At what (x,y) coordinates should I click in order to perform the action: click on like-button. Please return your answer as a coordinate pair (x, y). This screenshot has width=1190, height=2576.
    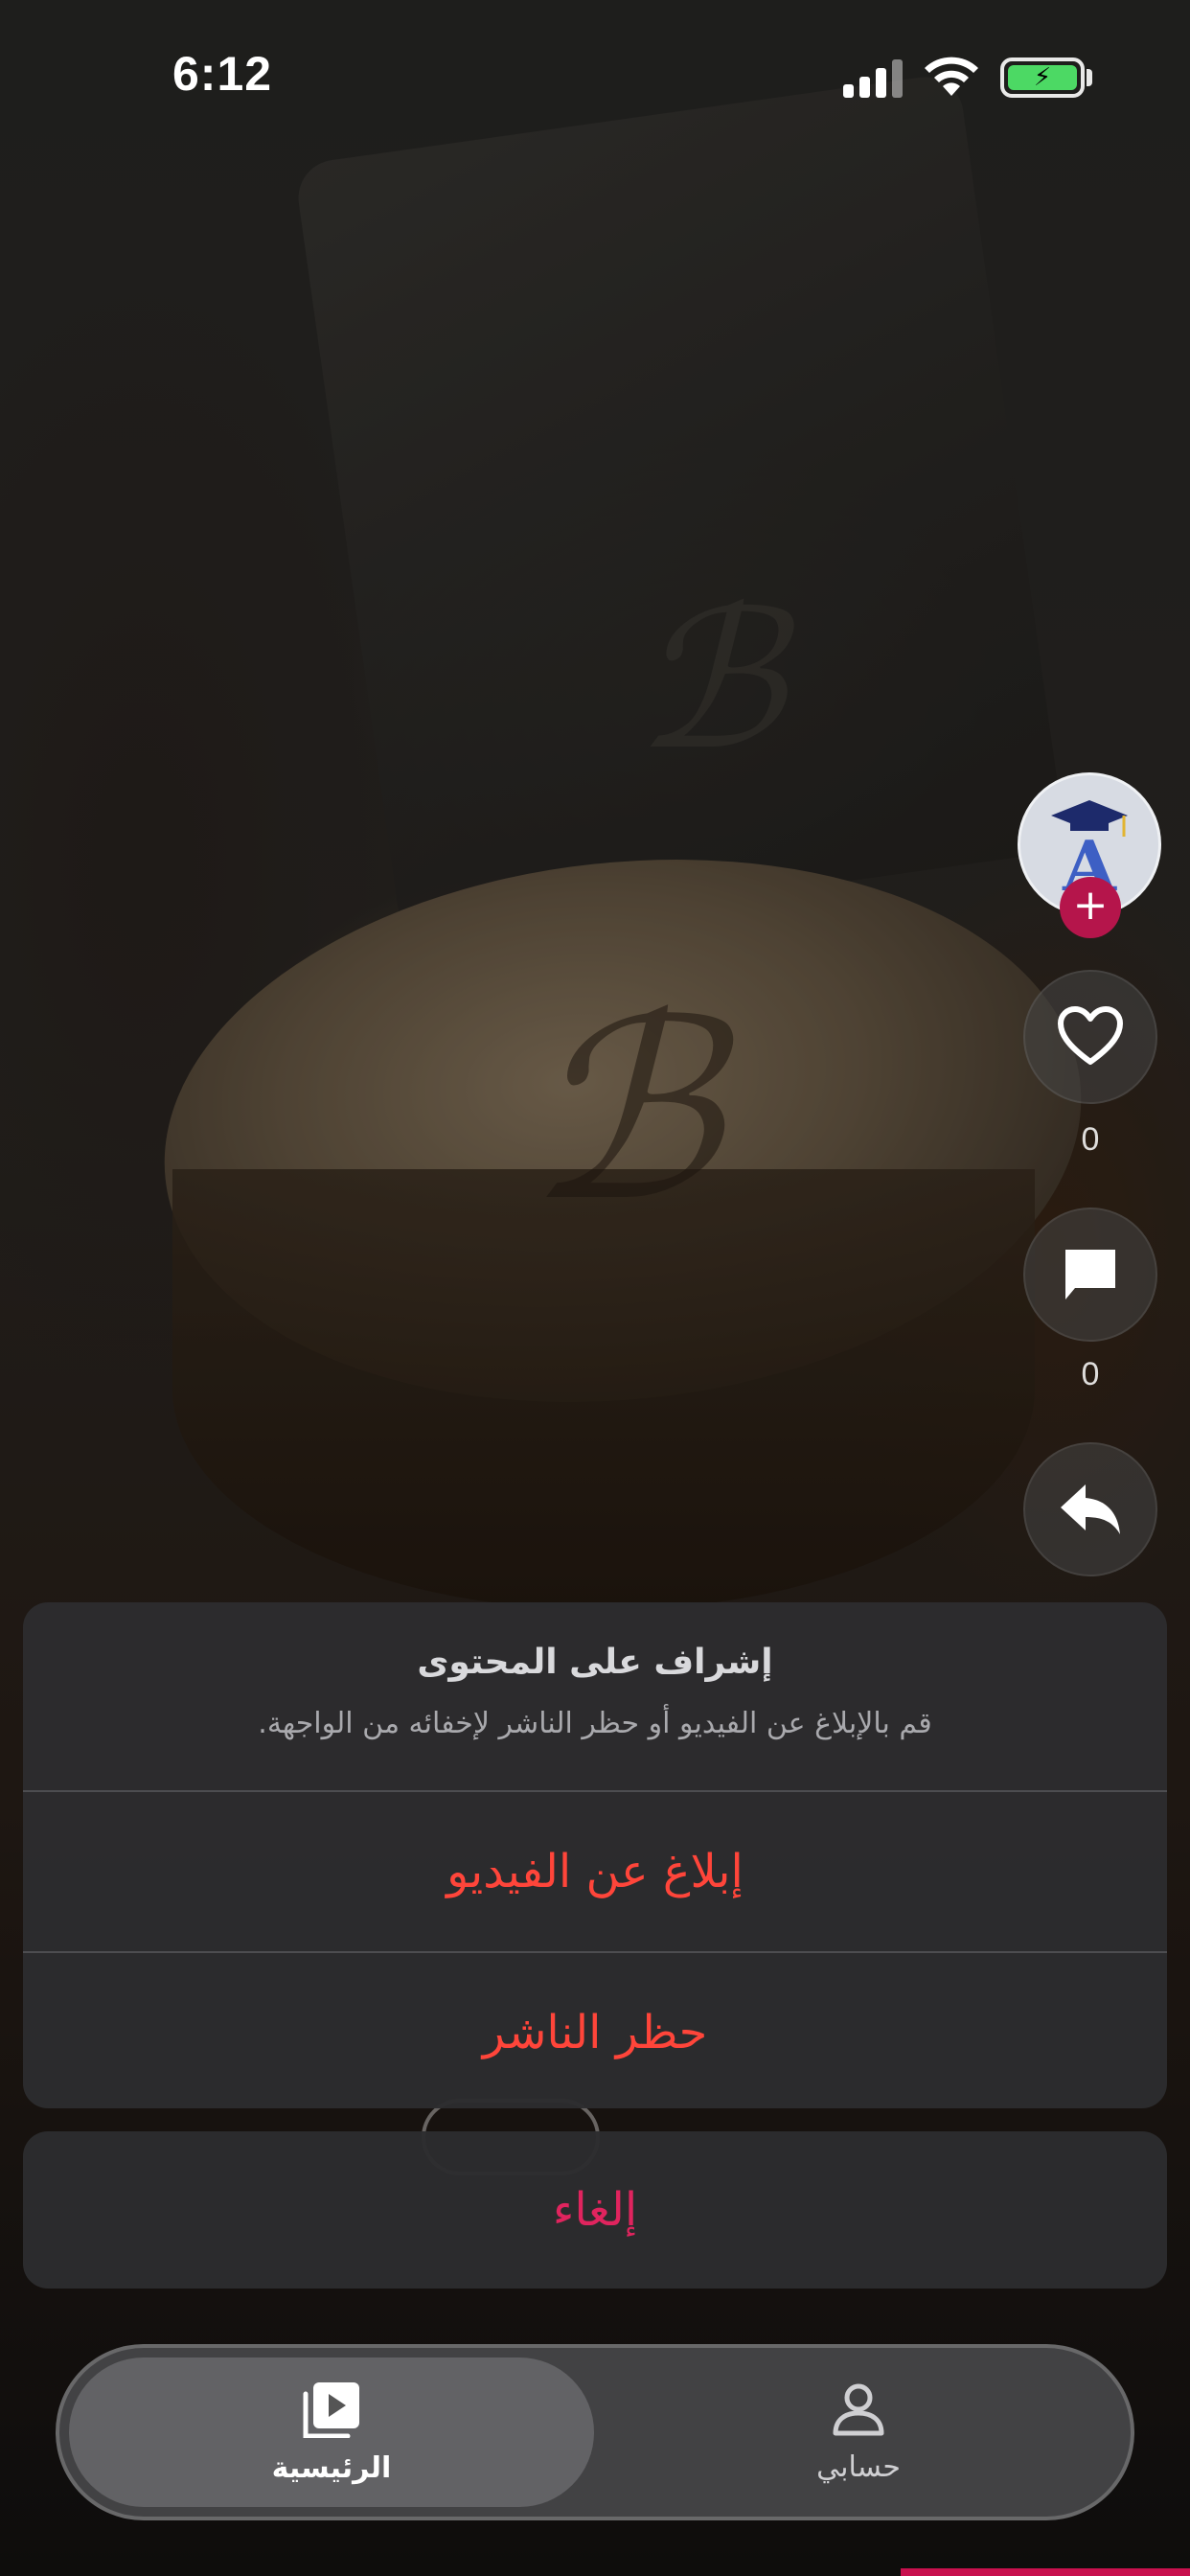
    Looking at the image, I should click on (1090, 1037).